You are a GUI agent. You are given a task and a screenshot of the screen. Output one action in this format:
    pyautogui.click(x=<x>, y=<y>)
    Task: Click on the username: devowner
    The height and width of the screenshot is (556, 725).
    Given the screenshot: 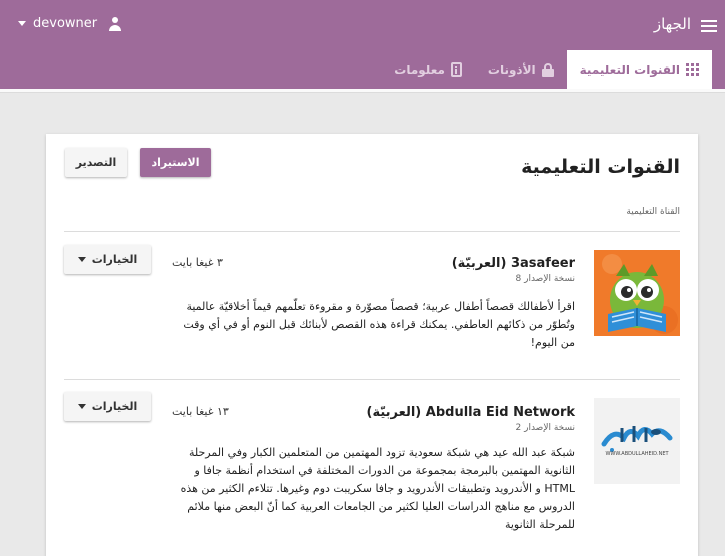 What is the action you would take?
    pyautogui.click(x=65, y=23)
    